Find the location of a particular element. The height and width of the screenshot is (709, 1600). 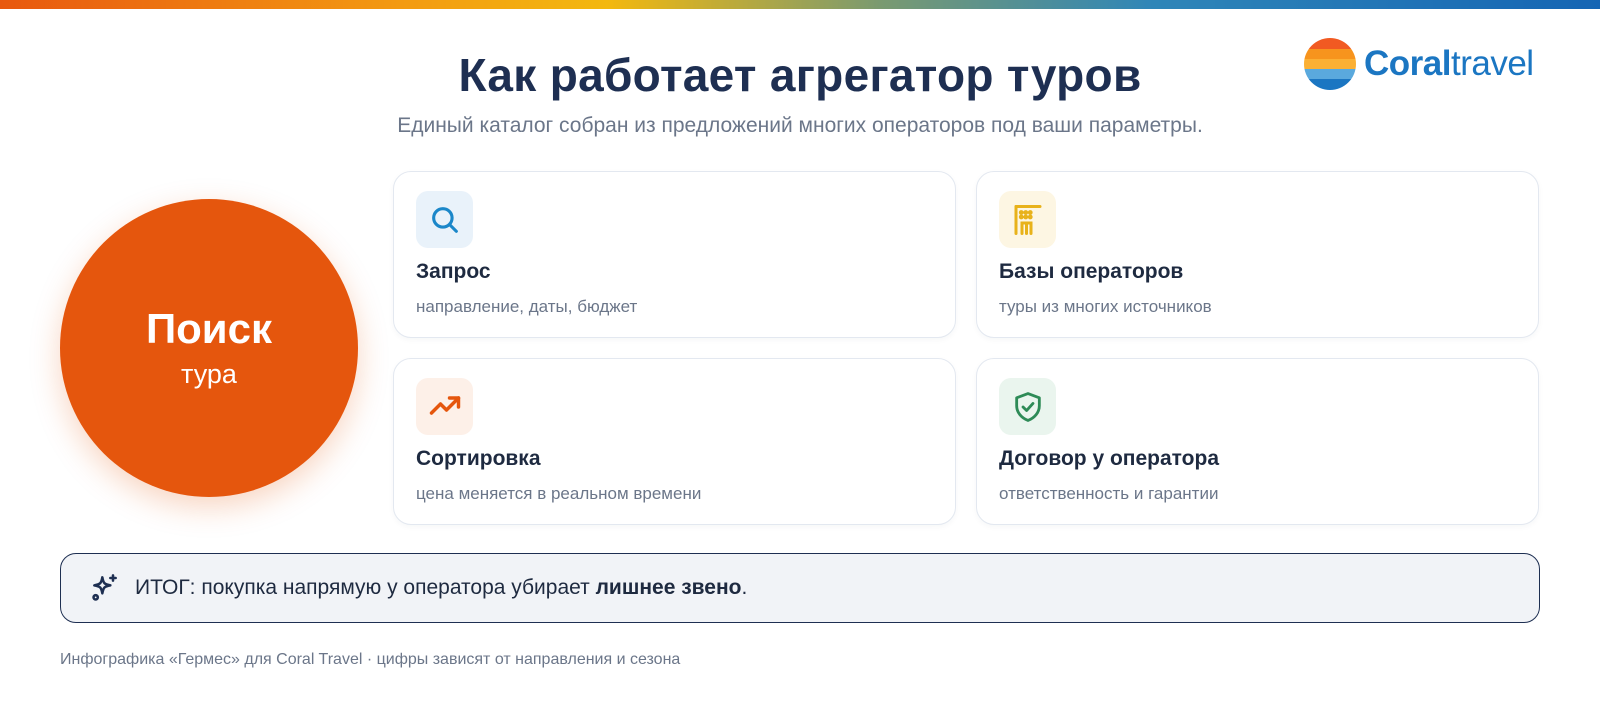

card-title: Договор у оператора is located at coordinates (1109, 458).